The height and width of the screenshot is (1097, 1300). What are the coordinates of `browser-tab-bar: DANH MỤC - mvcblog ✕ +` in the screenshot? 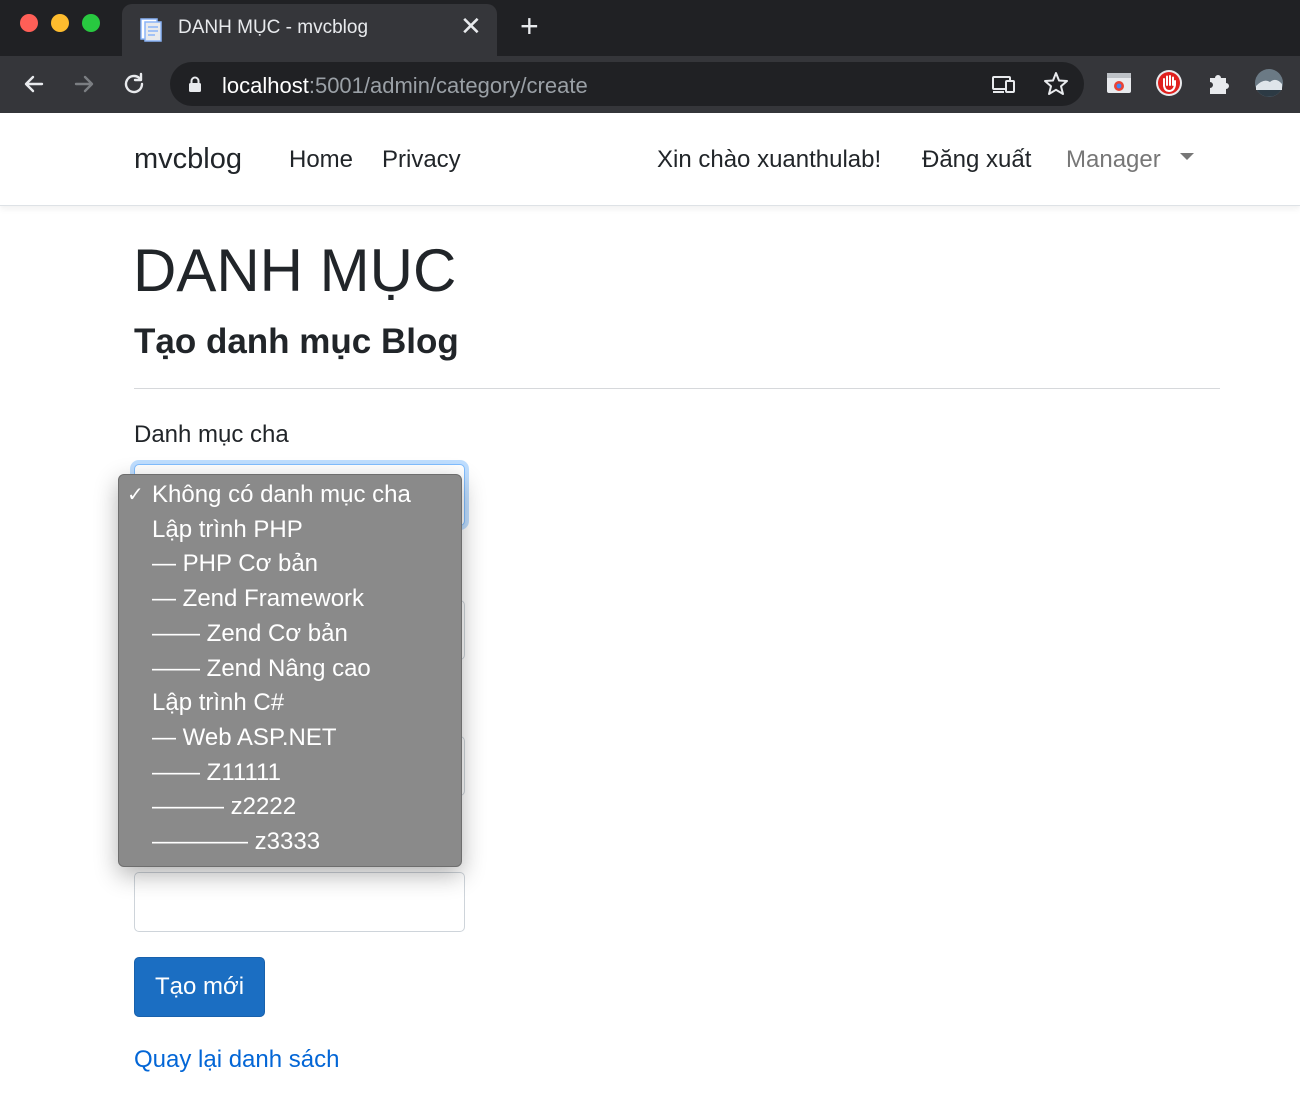 It's located at (650, 28).